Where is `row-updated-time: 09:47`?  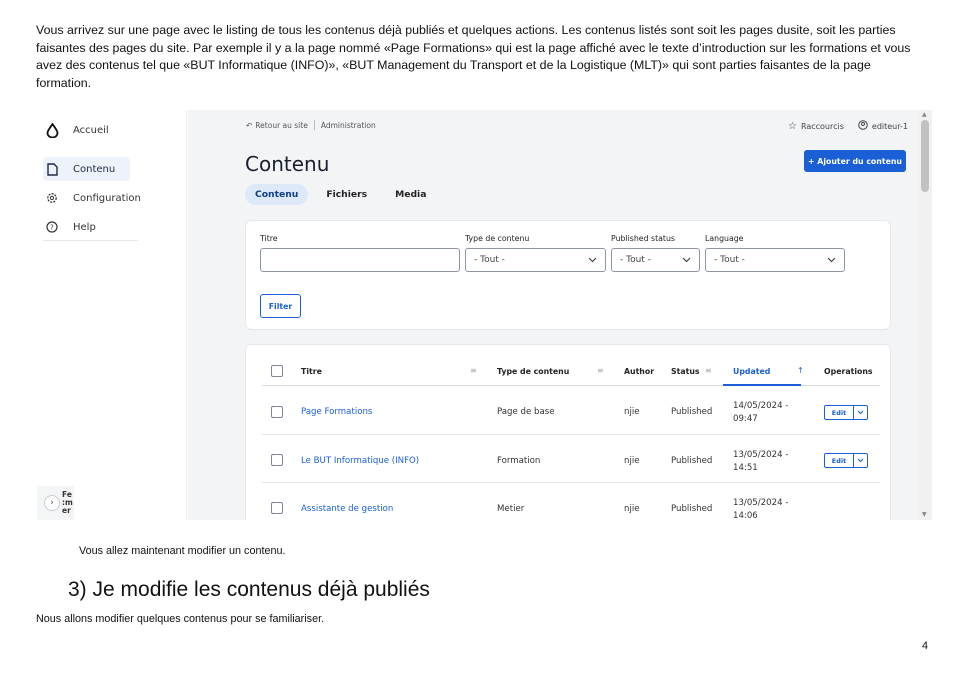 row-updated-time: 09:47 is located at coordinates (745, 419).